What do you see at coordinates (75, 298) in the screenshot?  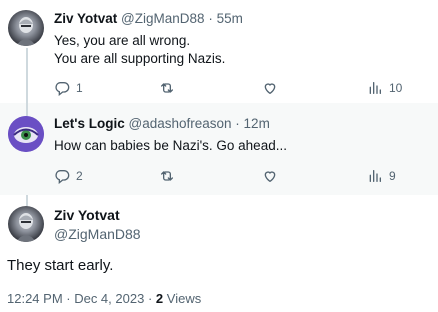 I see `tweet-timestamp: 12:24 PM · Dec 4, 2023` at bounding box center [75, 298].